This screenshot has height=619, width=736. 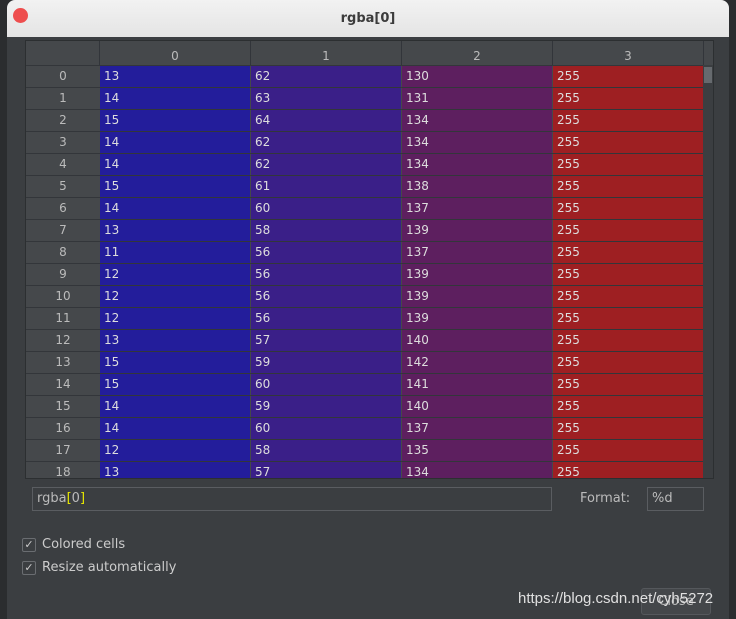 I want to click on row-header: 16, so click(x=63, y=428).